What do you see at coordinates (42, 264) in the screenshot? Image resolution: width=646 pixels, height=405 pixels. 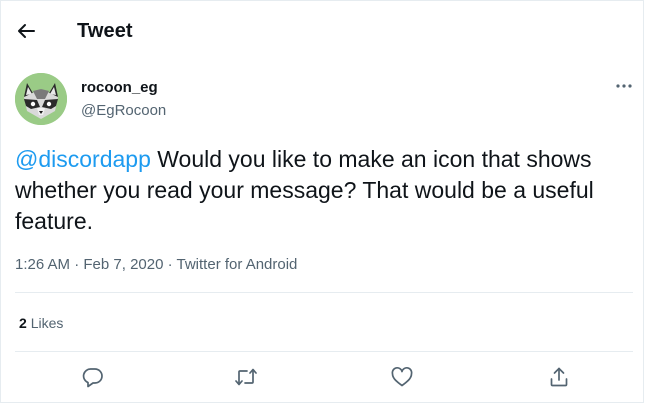 I see `tweet-time: 1:26 AM` at bounding box center [42, 264].